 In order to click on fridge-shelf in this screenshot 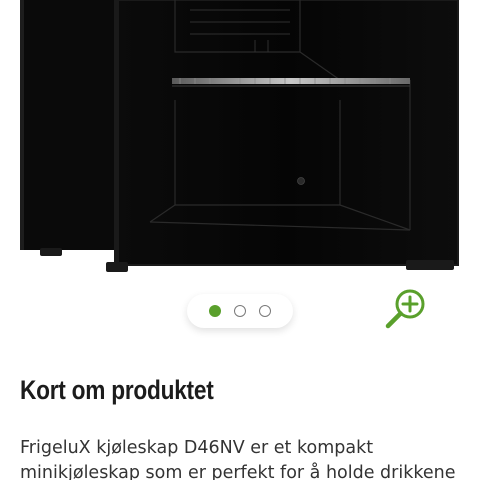, I will do `click(291, 81)`.